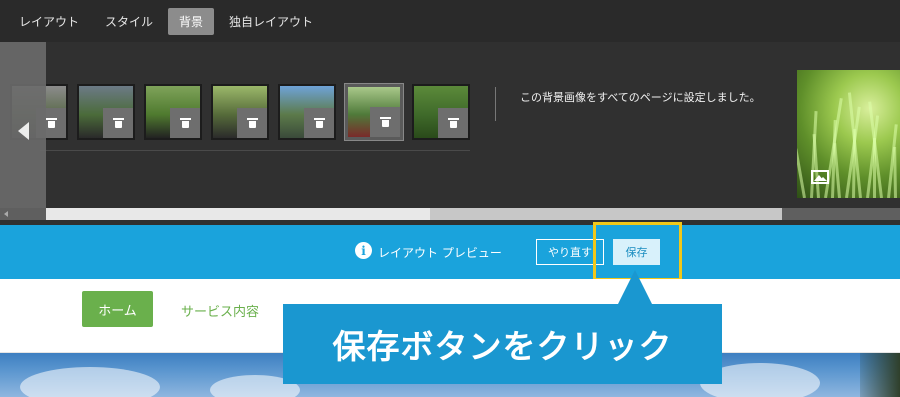 The width and height of the screenshot is (900, 397). What do you see at coordinates (238, 214) in the screenshot?
I see `scrollbar-thumb` at bounding box center [238, 214].